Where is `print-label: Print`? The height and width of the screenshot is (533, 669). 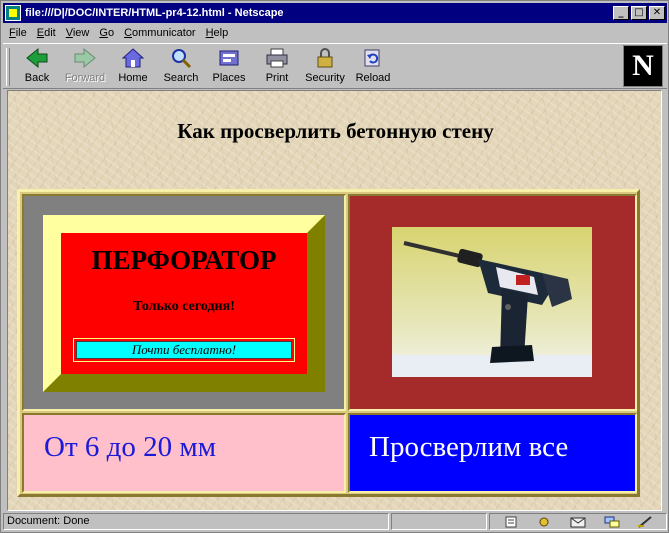 print-label: Print is located at coordinates (277, 78).